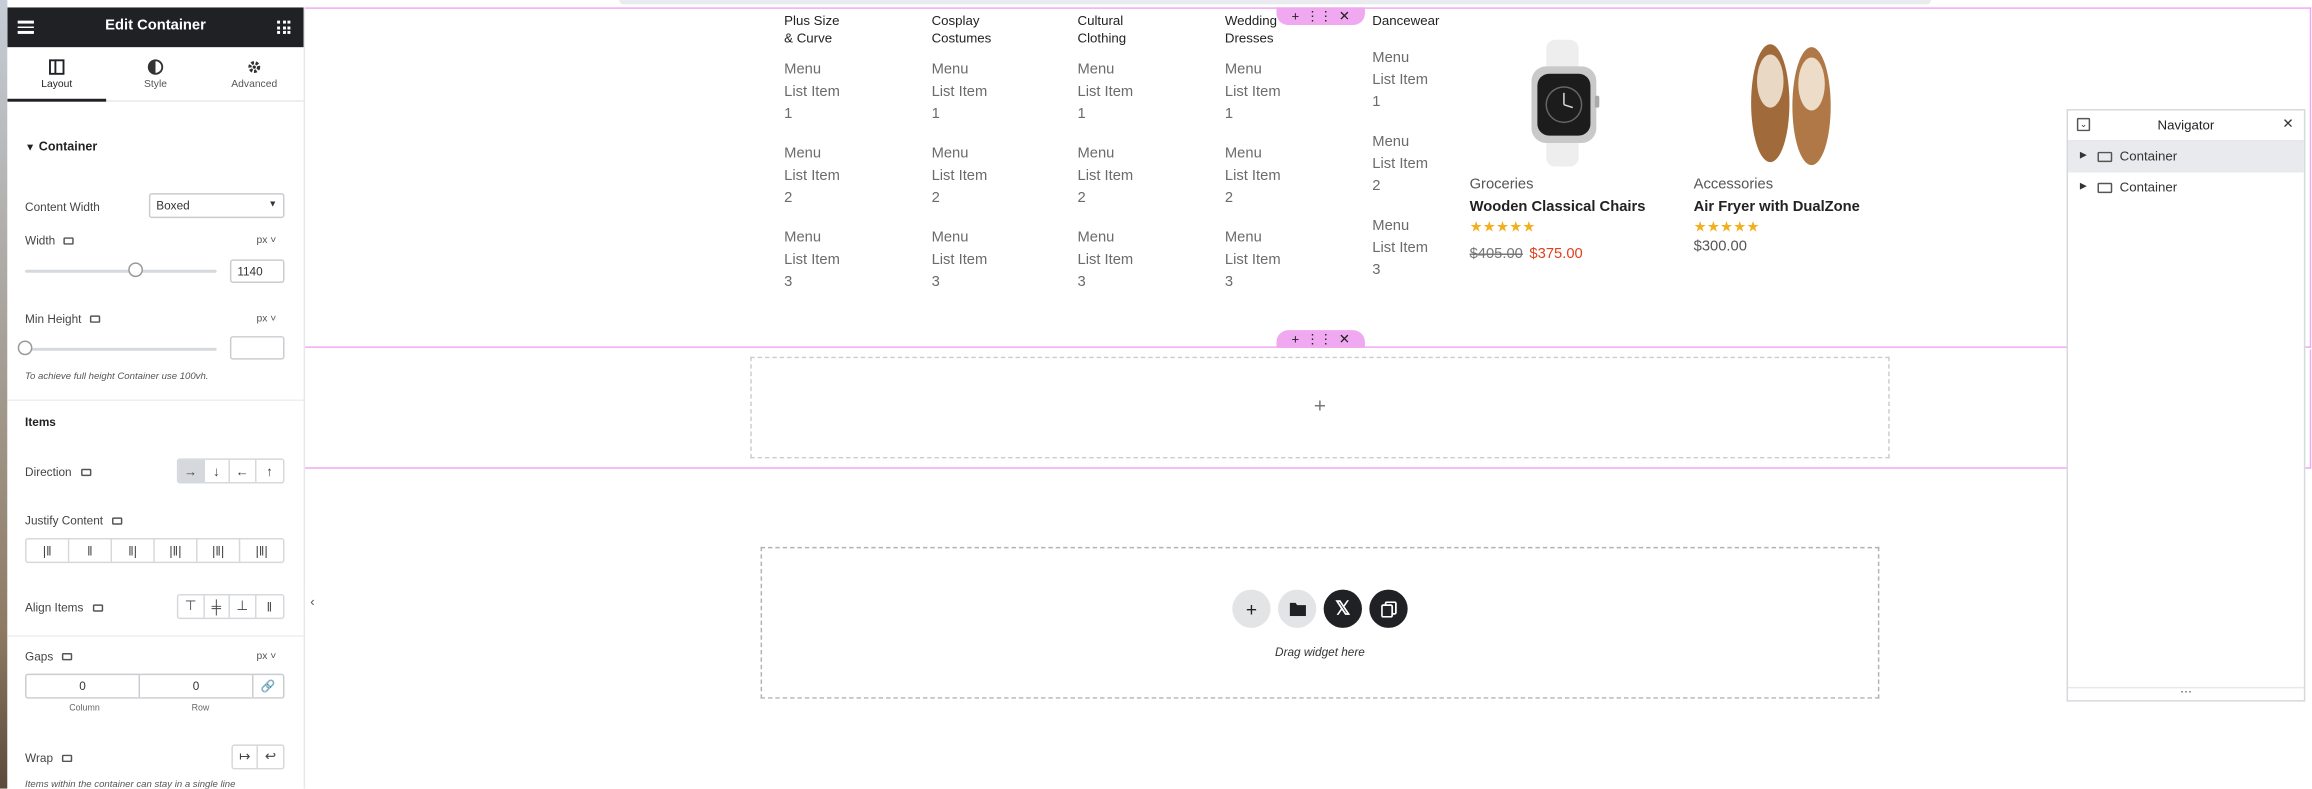 The image size is (2312, 789). I want to click on copy-icon, so click(1388, 608).